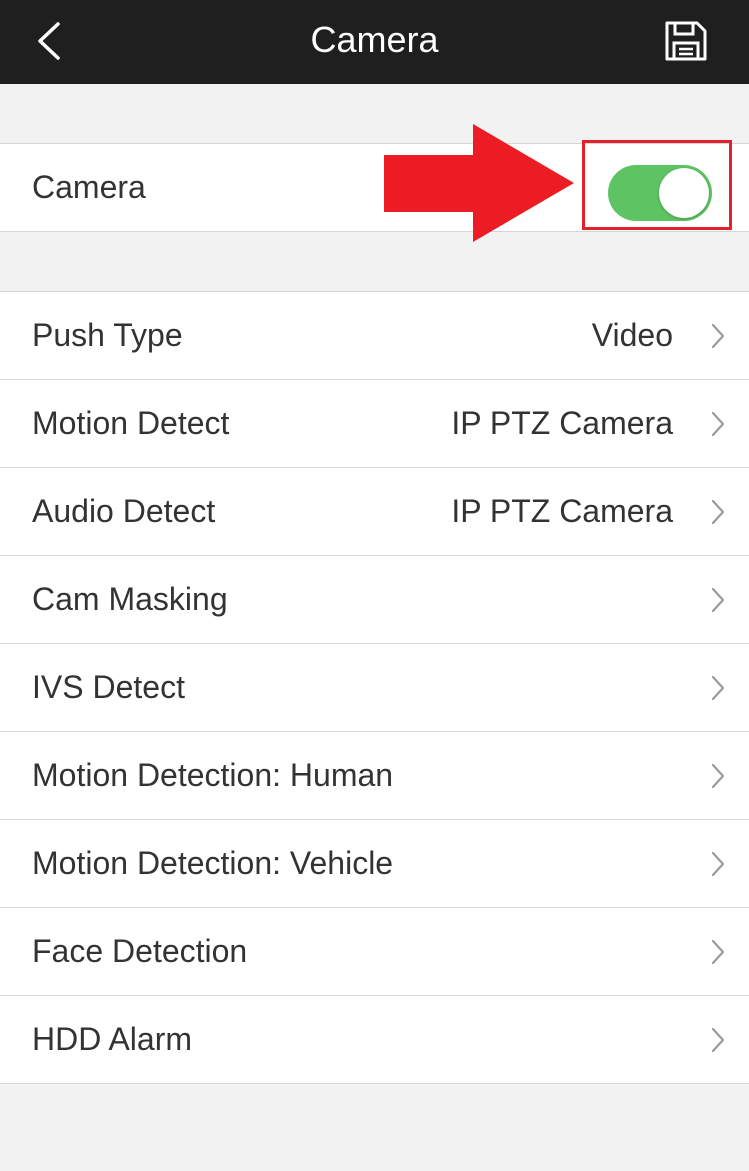 The width and height of the screenshot is (749, 1171). Describe the element at coordinates (479, 183) in the screenshot. I see `red-arrow-annotation` at that location.